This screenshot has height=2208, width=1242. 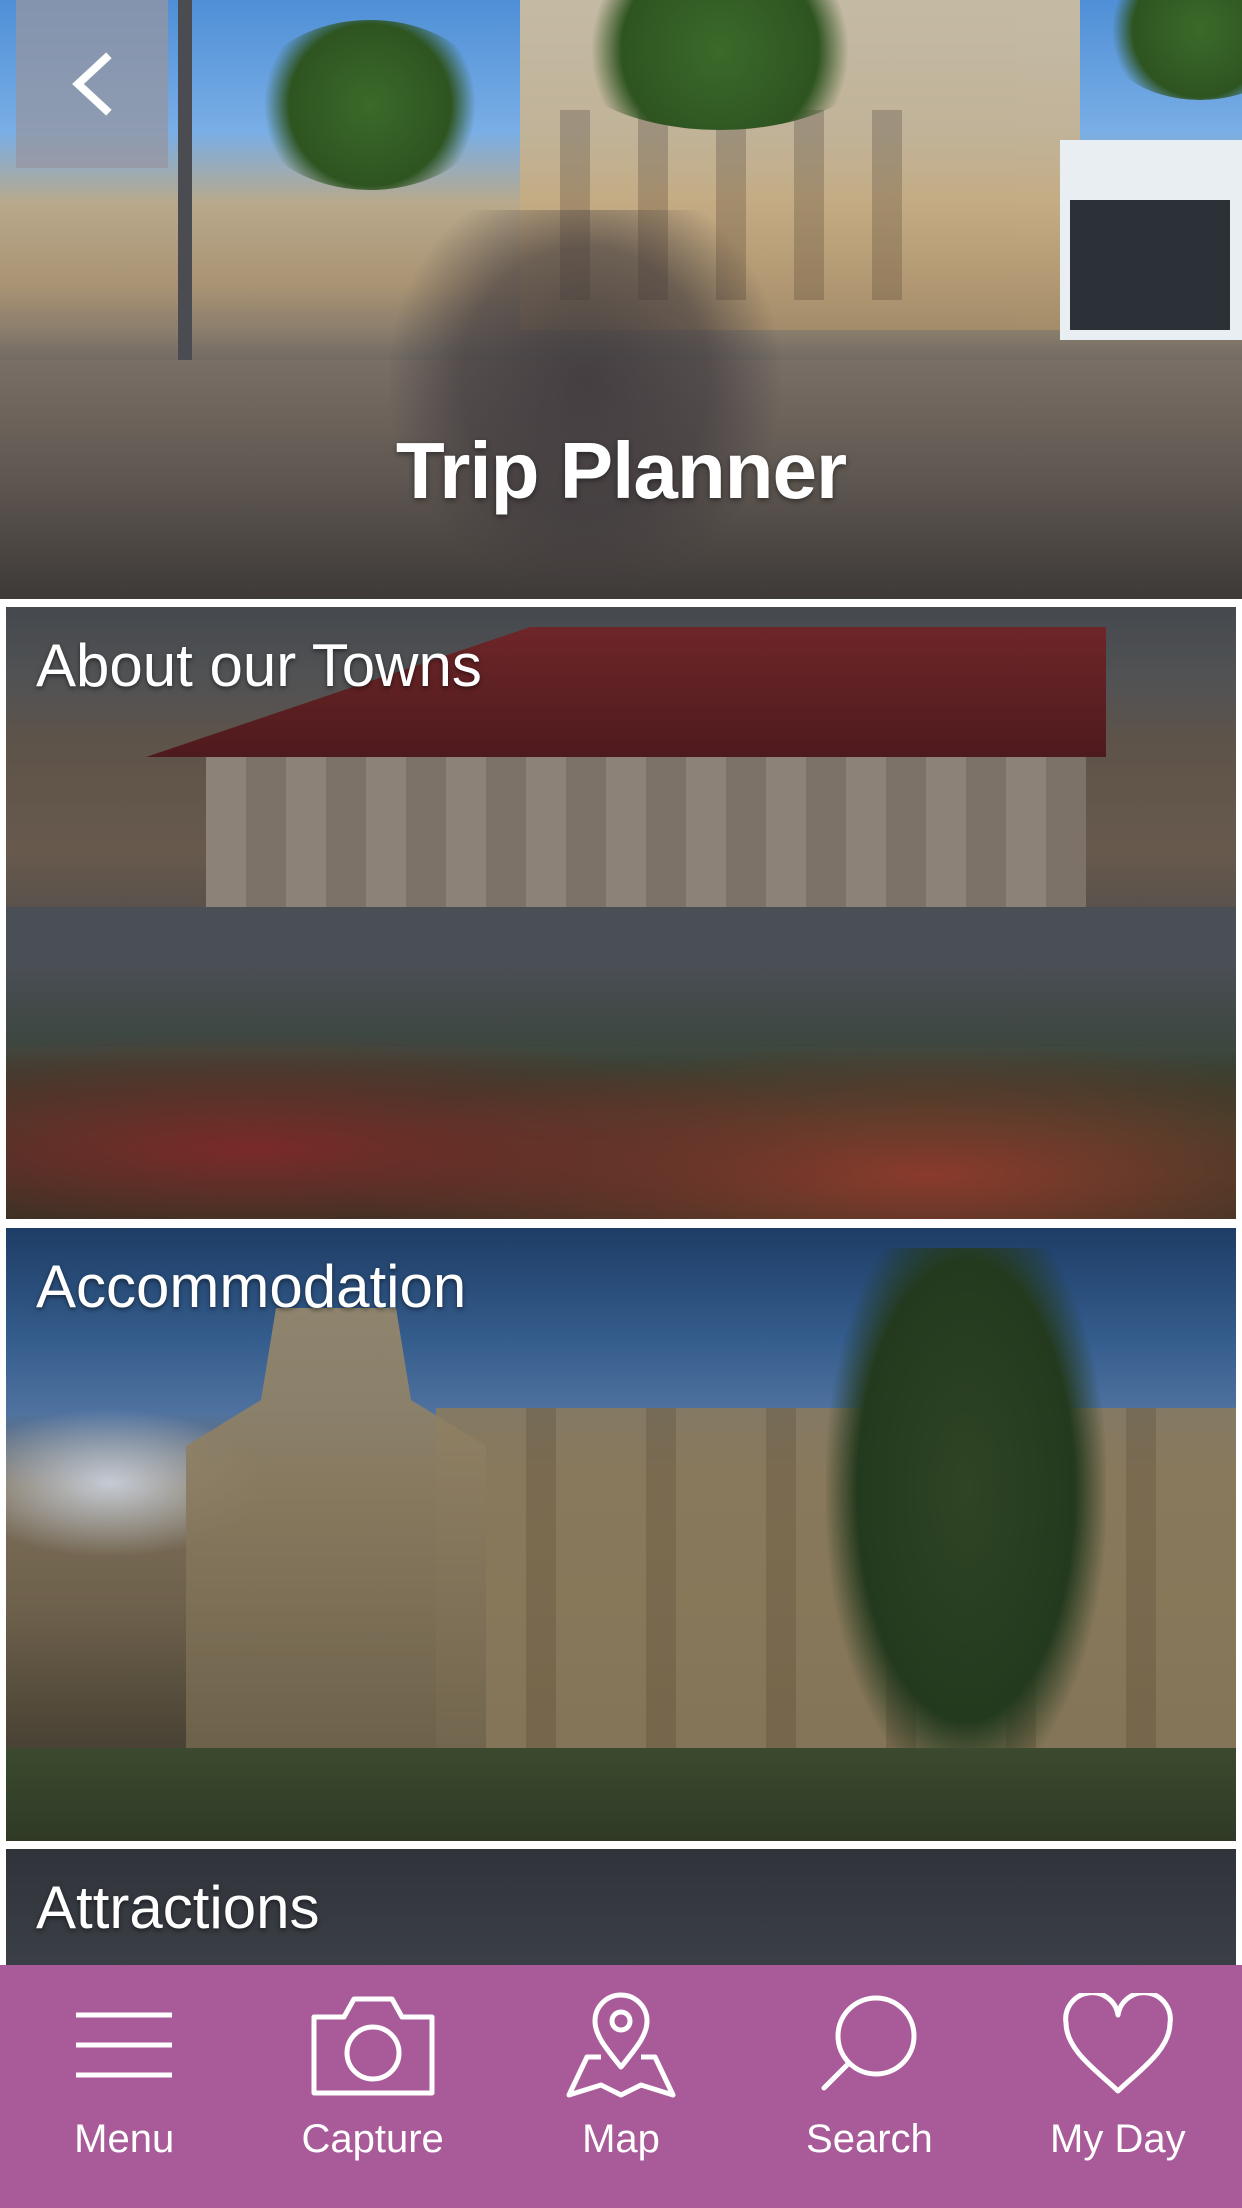 What do you see at coordinates (1118, 2139) in the screenshot?
I see `nav-label: My Day` at bounding box center [1118, 2139].